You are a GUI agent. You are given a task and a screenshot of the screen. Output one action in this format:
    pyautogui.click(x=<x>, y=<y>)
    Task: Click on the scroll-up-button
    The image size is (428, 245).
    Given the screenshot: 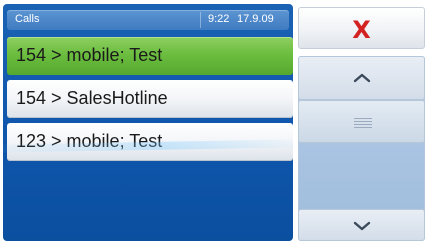 What is the action you would take?
    pyautogui.click(x=361, y=78)
    